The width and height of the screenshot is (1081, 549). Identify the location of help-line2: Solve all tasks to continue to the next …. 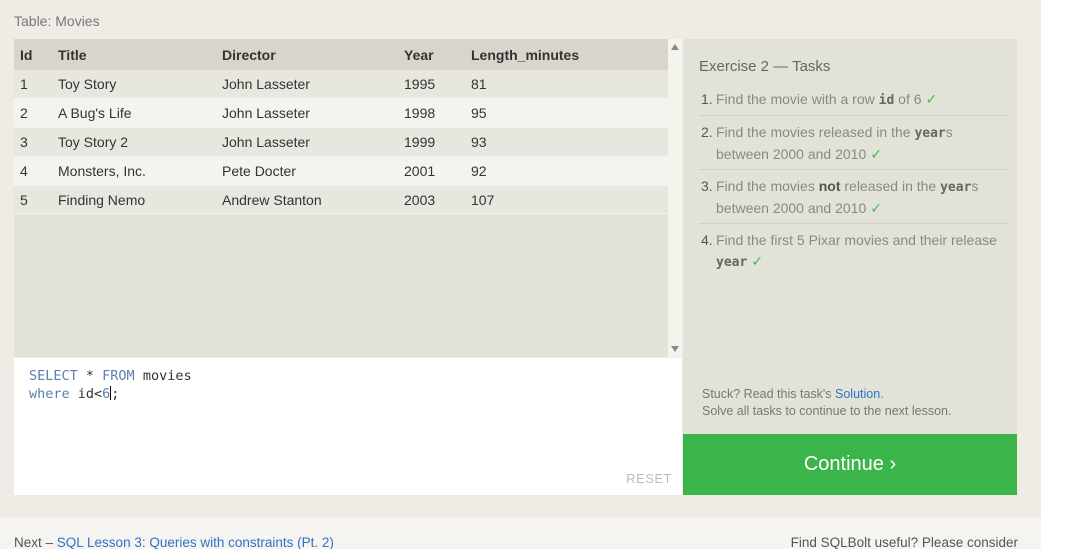
(827, 411).